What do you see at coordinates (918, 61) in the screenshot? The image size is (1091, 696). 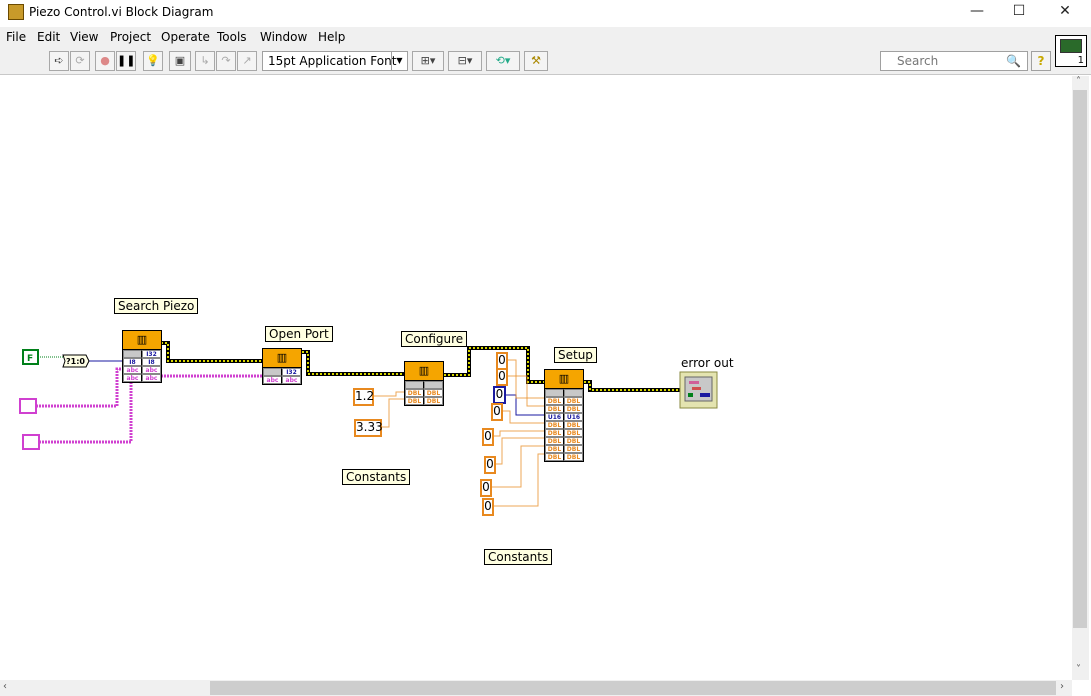 I see `search-placeholder: Search` at bounding box center [918, 61].